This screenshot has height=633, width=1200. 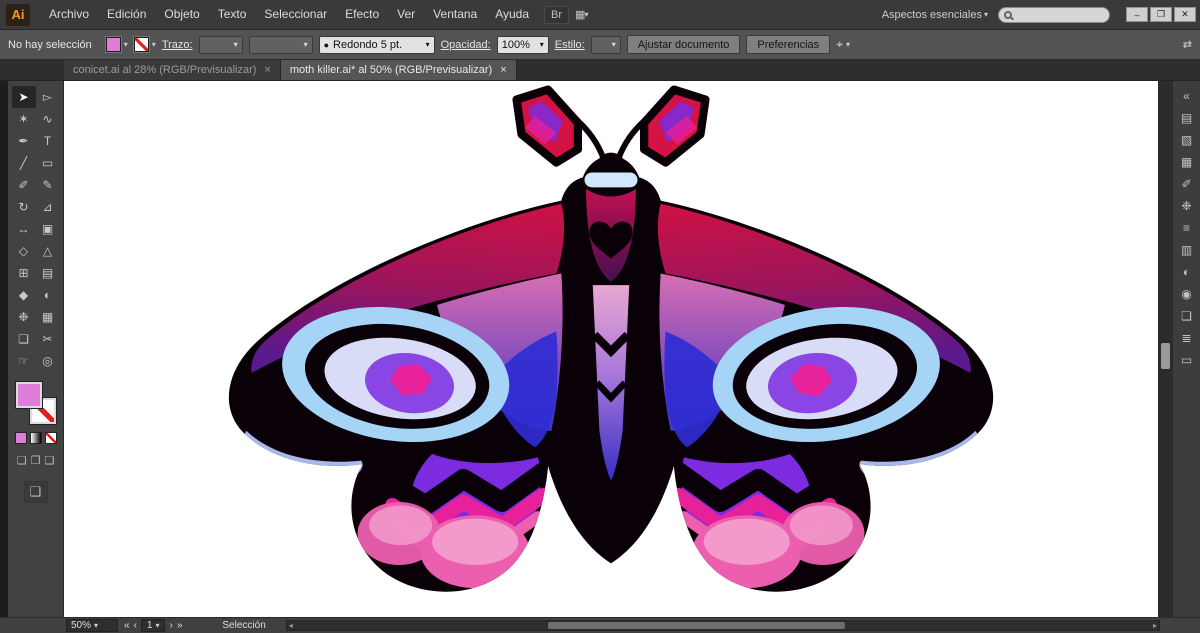 I want to click on next-artboard-button: ›, so click(x=170, y=625).